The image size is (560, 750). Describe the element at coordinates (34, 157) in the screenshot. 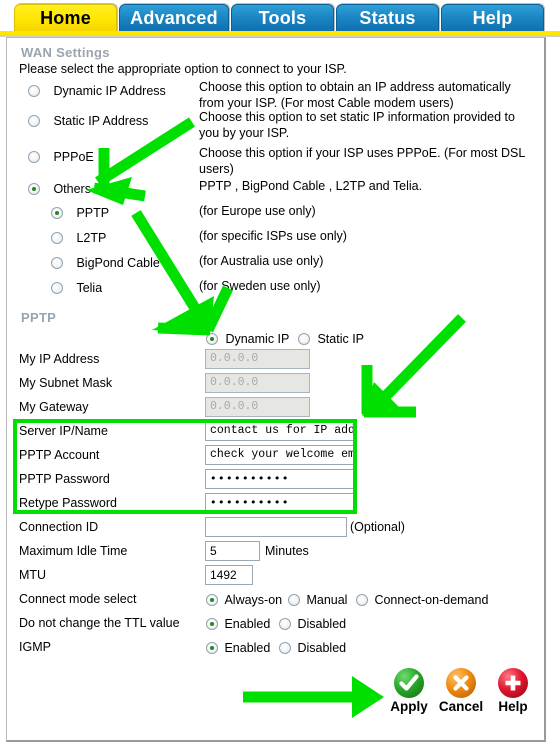

I see `radio-pppoe-dot` at that location.